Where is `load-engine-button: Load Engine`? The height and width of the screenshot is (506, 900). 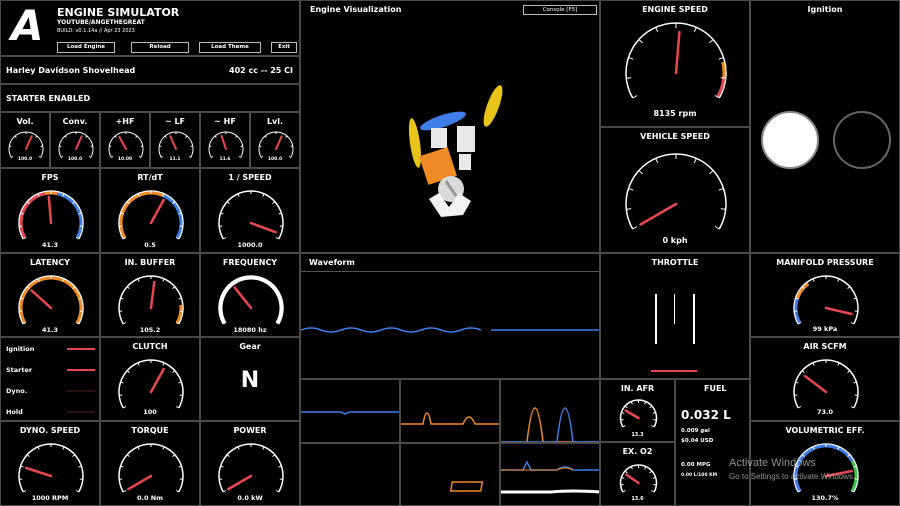
load-engine-button: Load Engine is located at coordinates (86, 47).